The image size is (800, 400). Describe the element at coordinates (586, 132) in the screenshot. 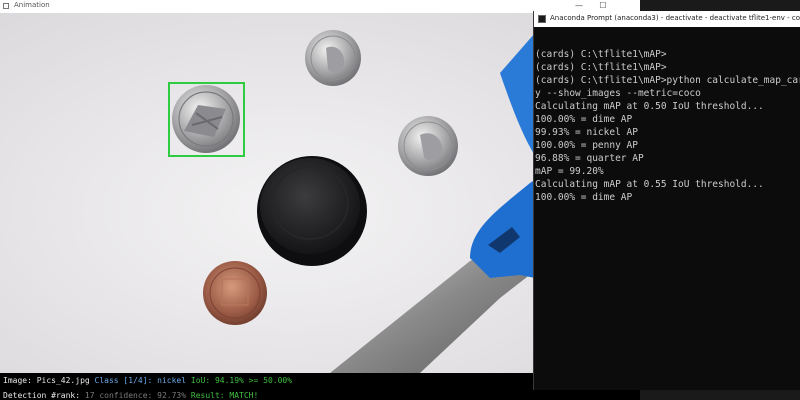

I see `terminal-line: 99.93% = nickel AP` at that location.